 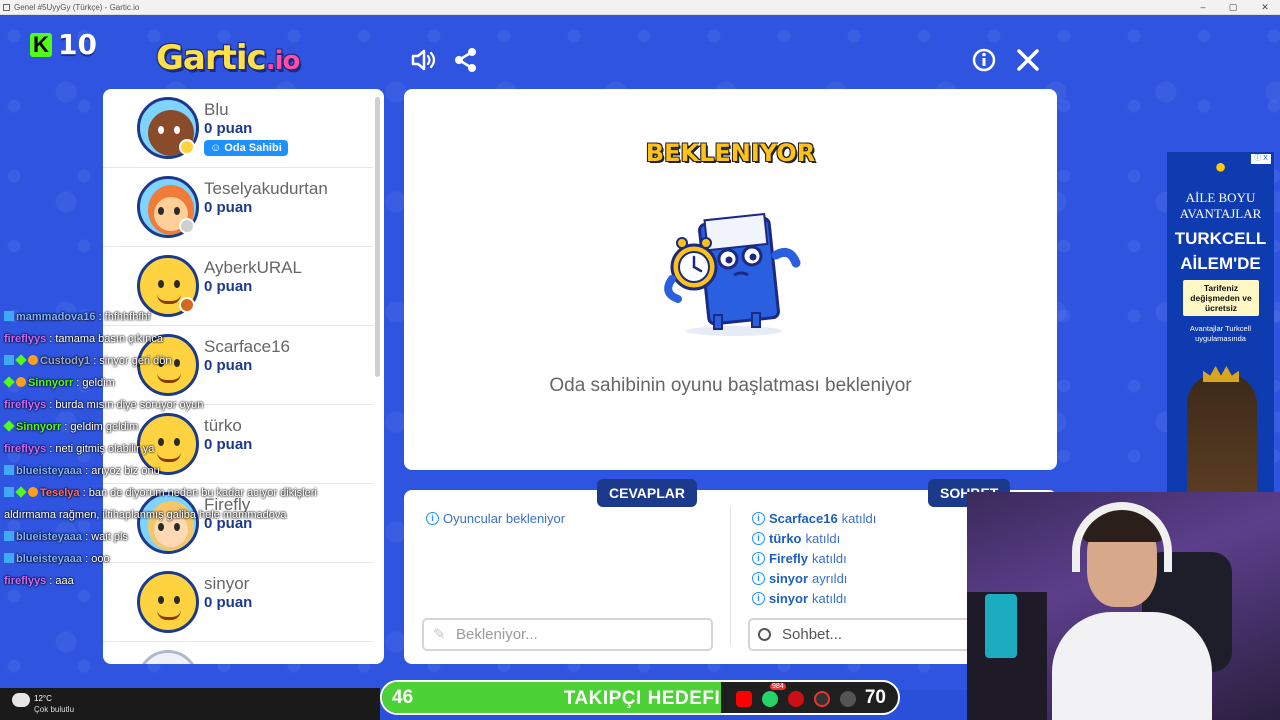 What do you see at coordinates (764, 634) in the screenshot?
I see `chat-bubble-icon` at bounding box center [764, 634].